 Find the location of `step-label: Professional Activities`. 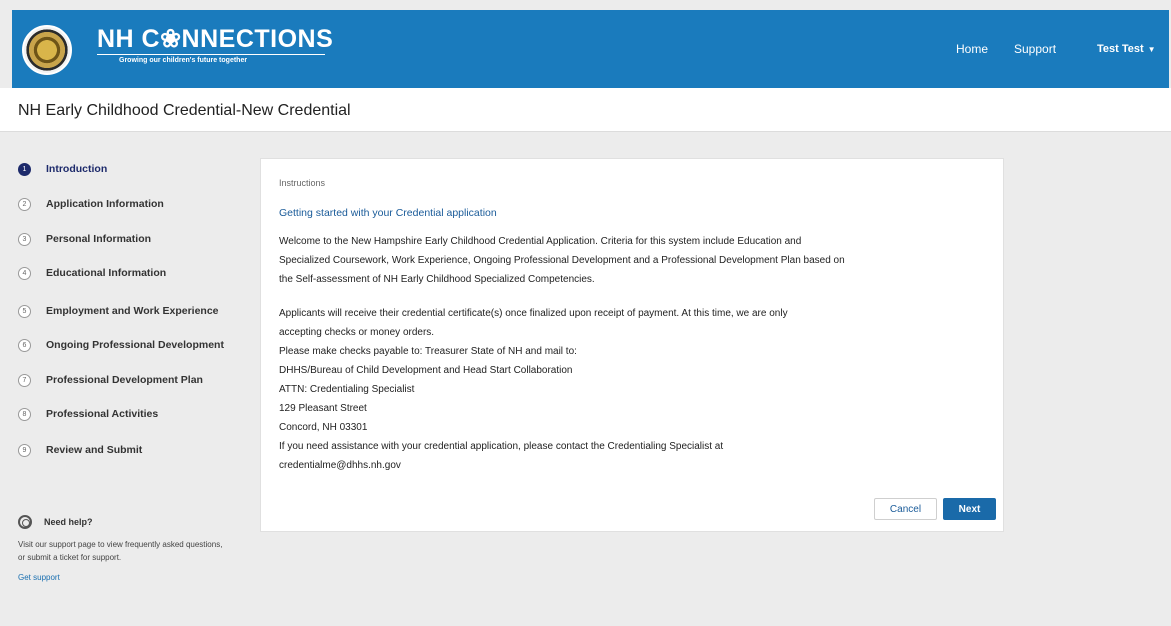

step-label: Professional Activities is located at coordinates (102, 414).